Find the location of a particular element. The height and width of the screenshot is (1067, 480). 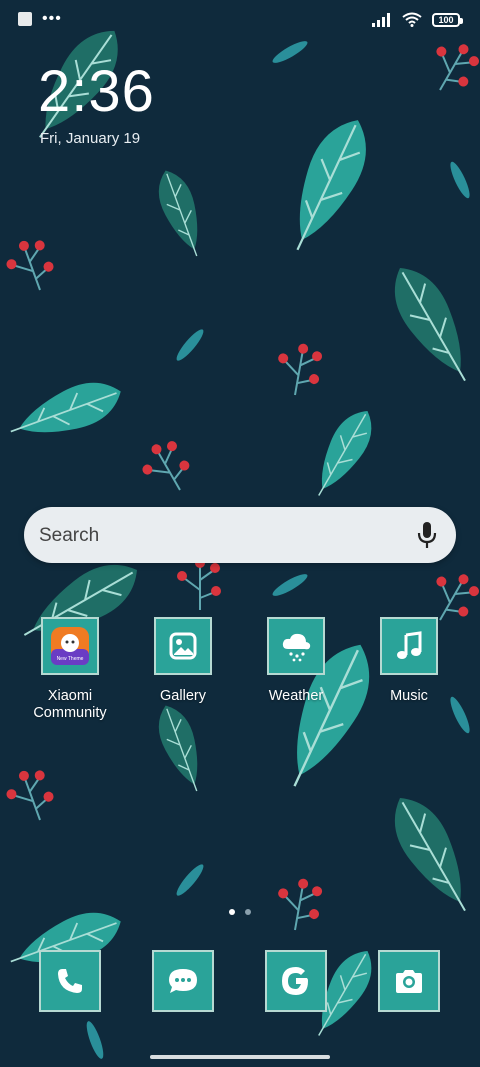

phone-icon is located at coordinates (70, 981).